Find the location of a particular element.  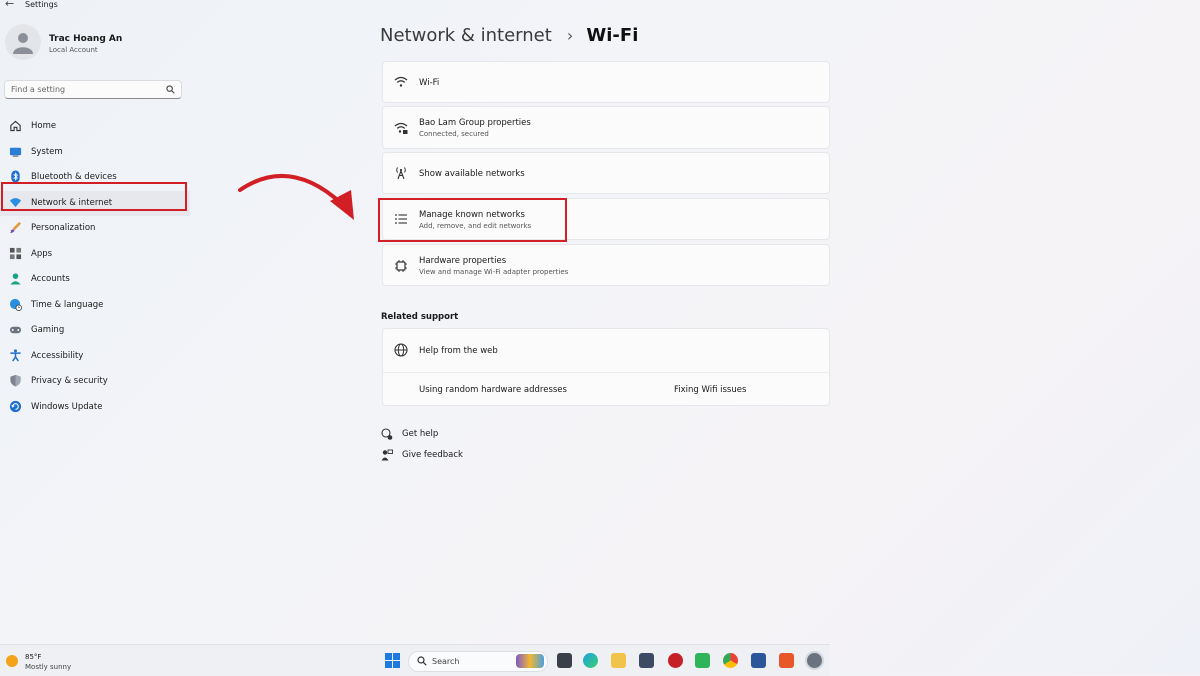

sidebar-item-personalization: Personalization is located at coordinates (95, 229).